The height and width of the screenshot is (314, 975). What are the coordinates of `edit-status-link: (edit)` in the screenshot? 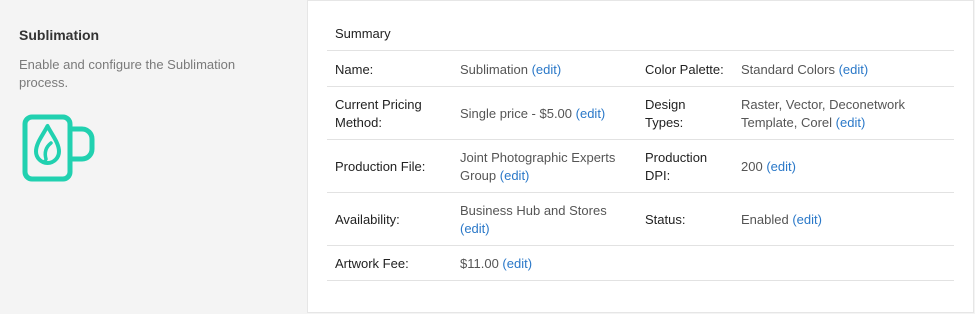 It's located at (807, 219).